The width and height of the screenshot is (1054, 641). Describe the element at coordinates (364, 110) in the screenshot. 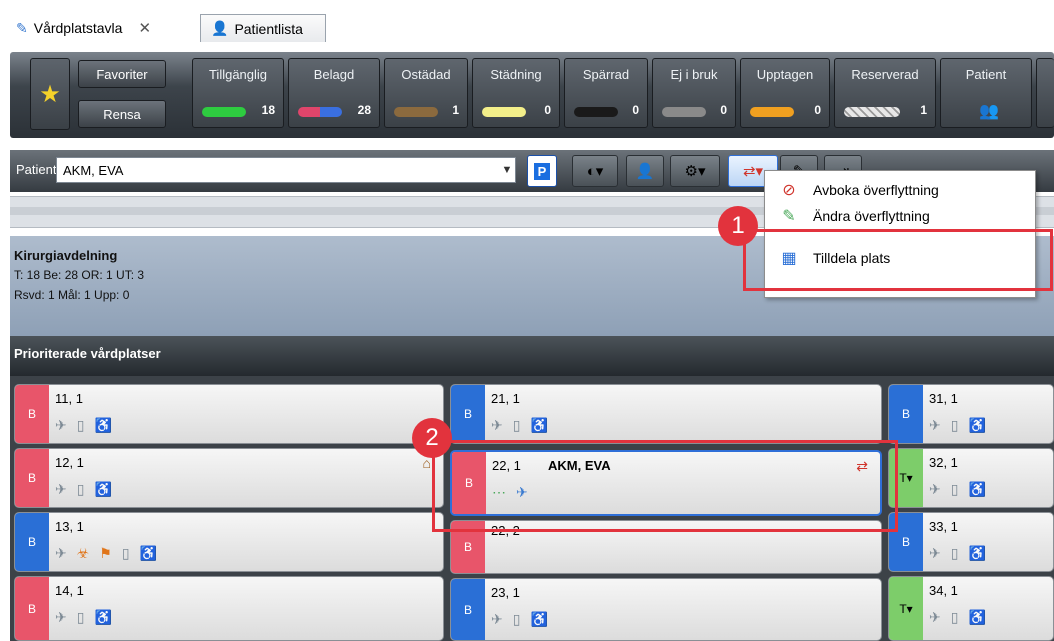

I see `filter-count: 28` at that location.